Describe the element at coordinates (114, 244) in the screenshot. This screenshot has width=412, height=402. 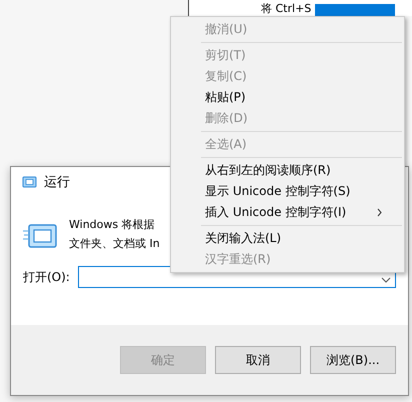
I see `description-text: 文件夹、文档或 In` at that location.